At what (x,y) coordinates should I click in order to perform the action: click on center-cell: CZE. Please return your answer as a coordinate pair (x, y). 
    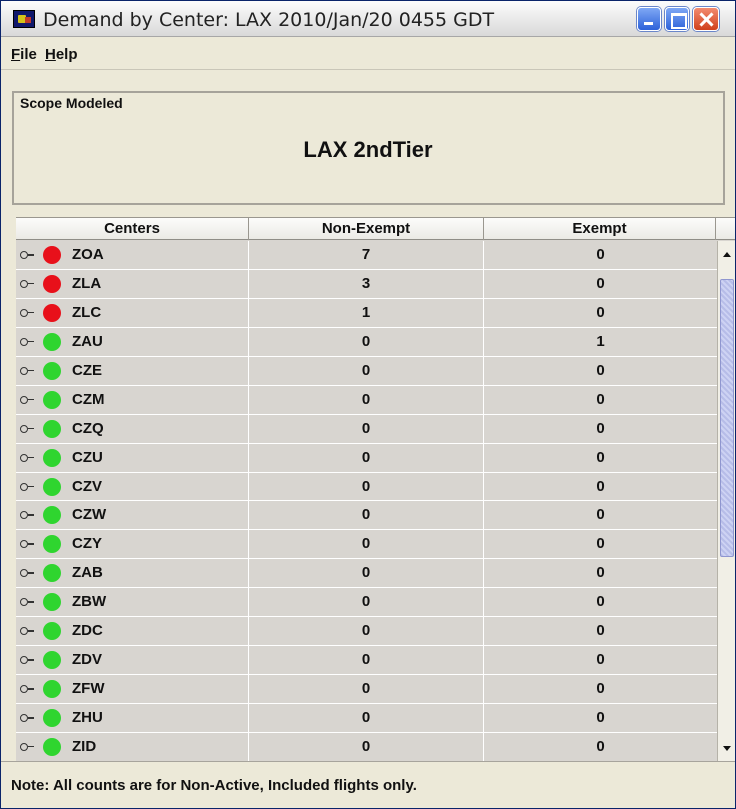
    Looking at the image, I should click on (132, 370).